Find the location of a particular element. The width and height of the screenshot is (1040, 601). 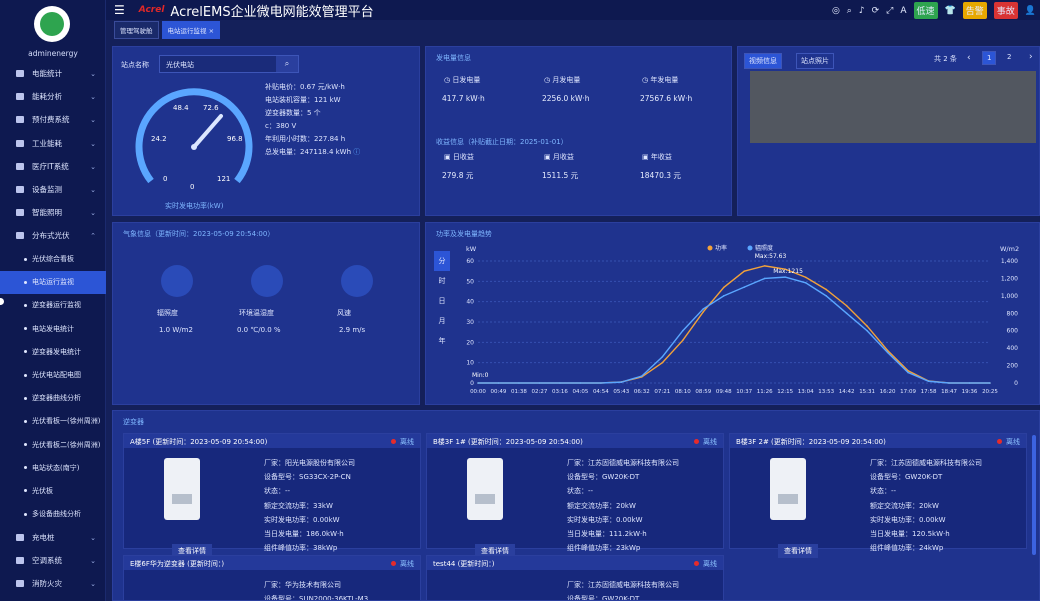

weather-label-1: 环境温湿度 is located at coordinates (256, 313).